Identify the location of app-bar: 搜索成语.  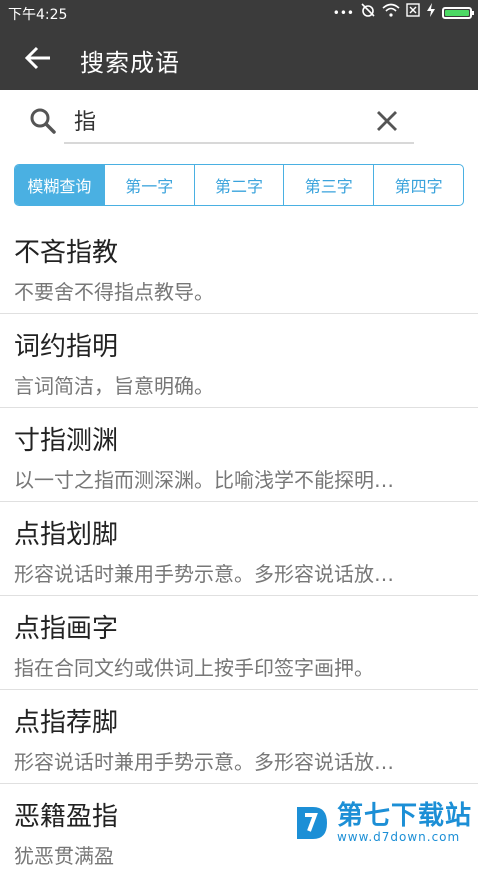
(239, 58).